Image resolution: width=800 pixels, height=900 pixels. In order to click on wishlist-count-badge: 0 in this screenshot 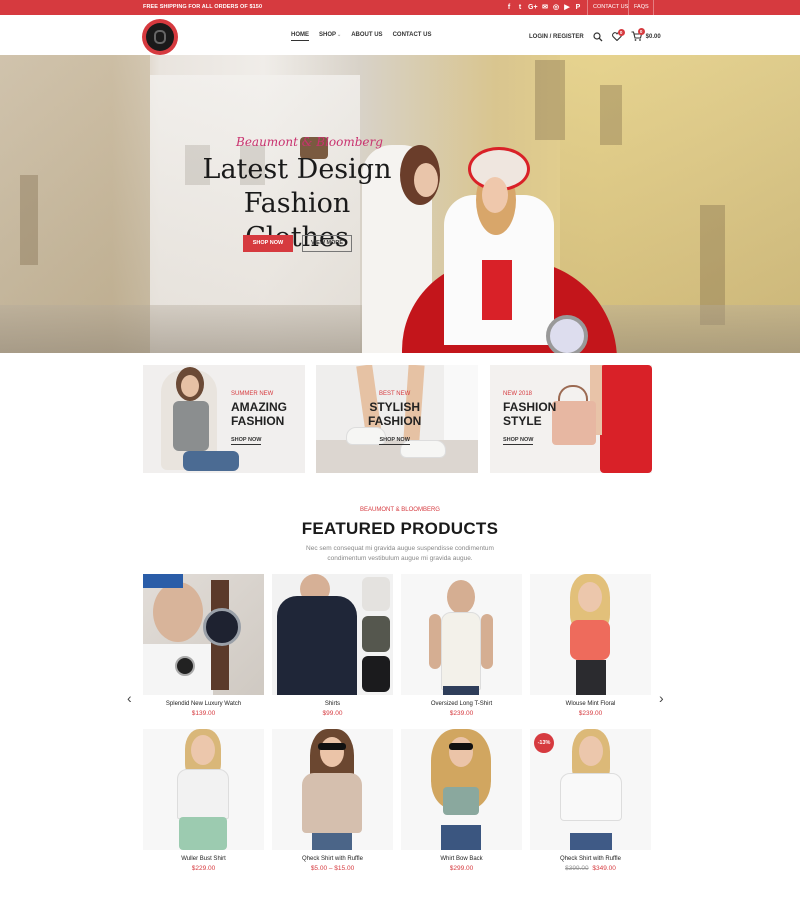, I will do `click(621, 32)`.